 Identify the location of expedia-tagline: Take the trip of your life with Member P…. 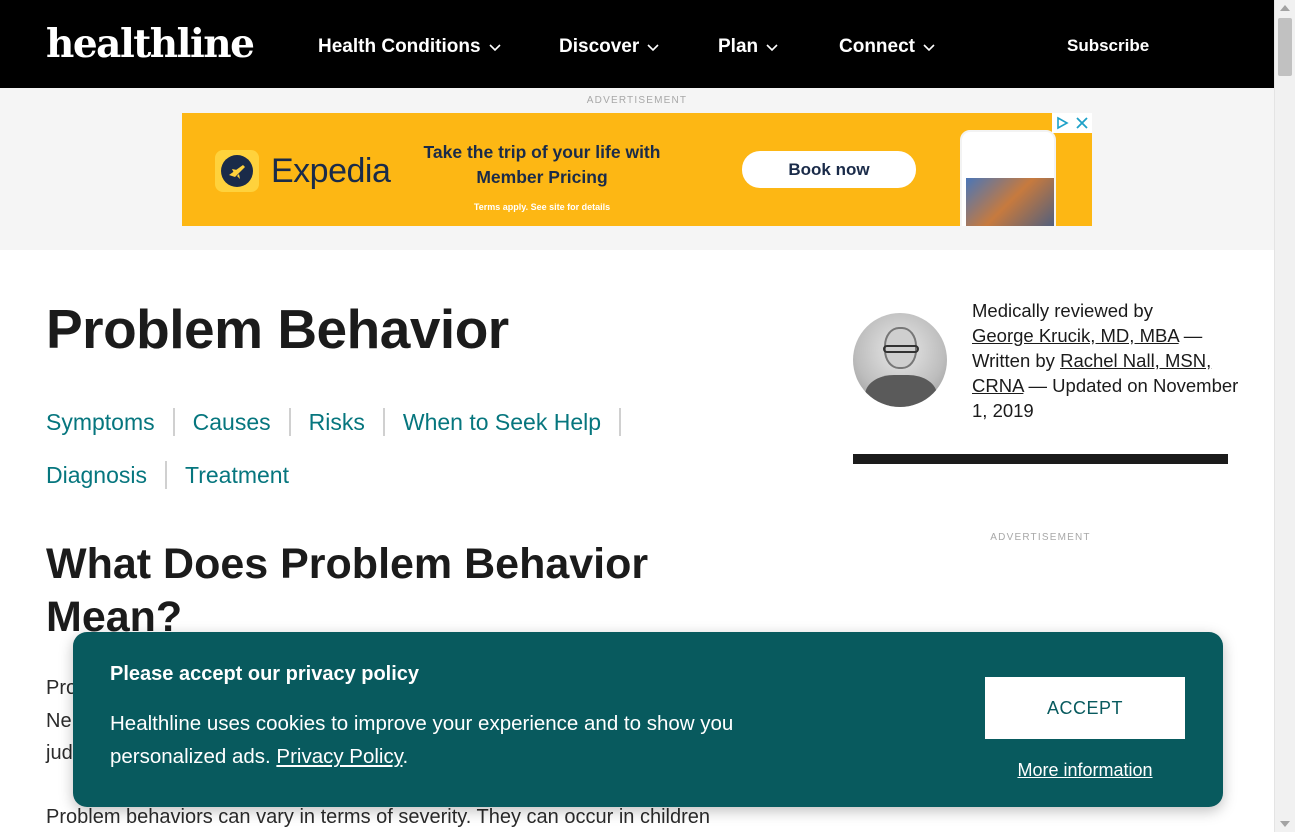
(542, 164).